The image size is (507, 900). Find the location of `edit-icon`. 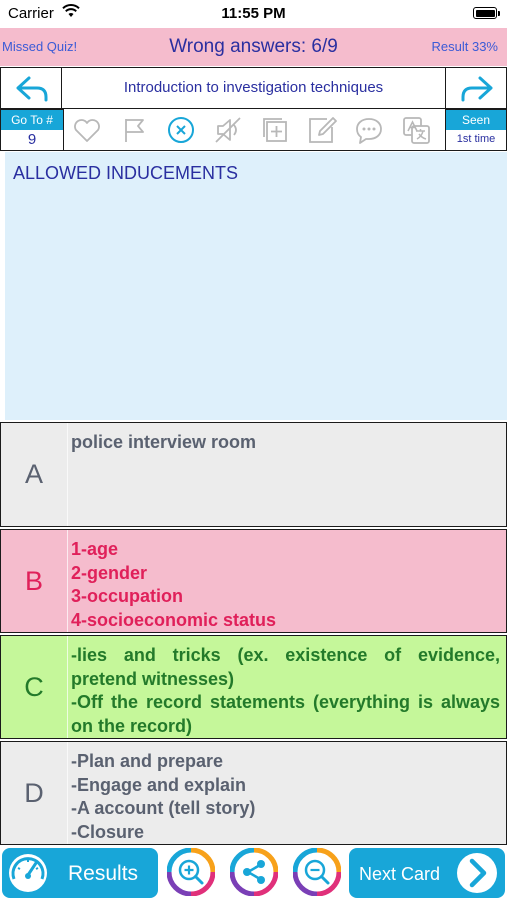

edit-icon is located at coordinates (322, 130).